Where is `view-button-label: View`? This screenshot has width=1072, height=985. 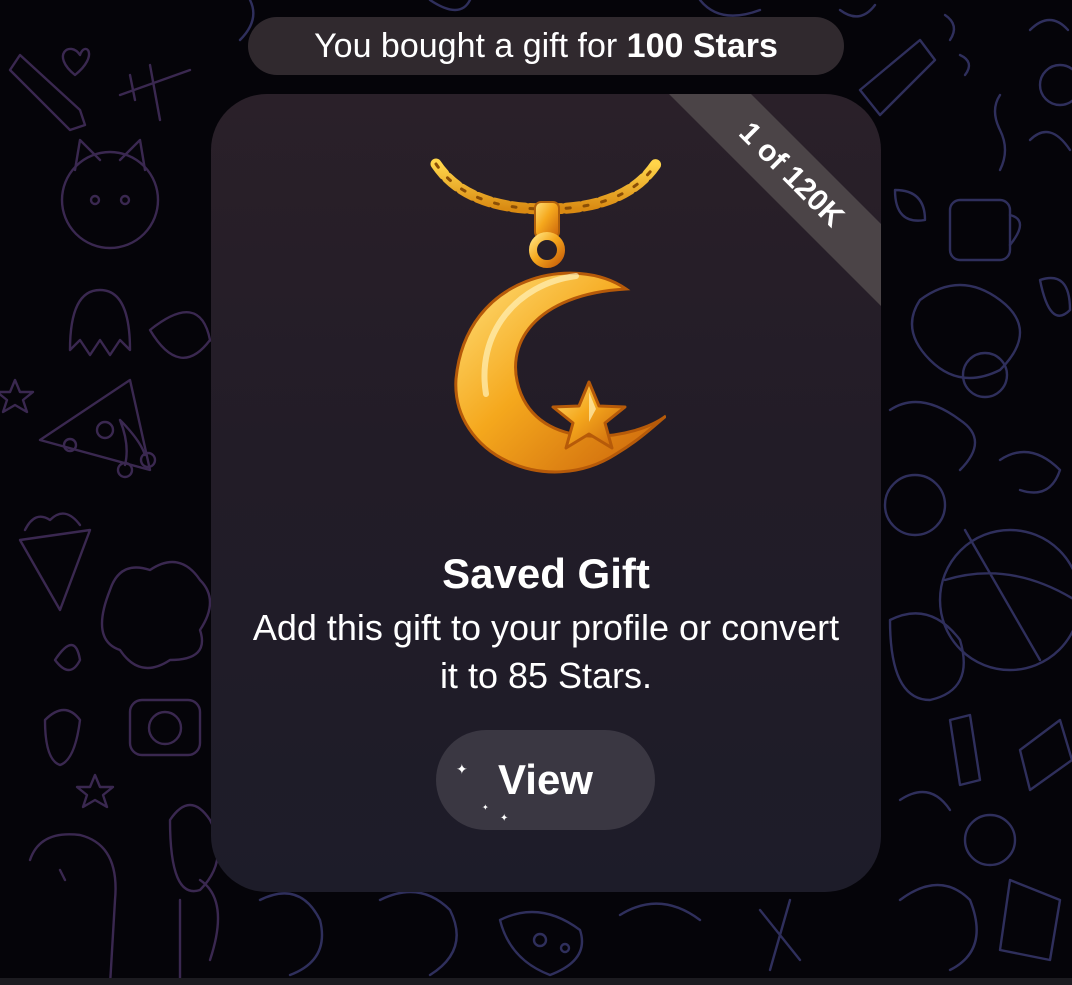
view-button-label: View is located at coordinates (545, 779).